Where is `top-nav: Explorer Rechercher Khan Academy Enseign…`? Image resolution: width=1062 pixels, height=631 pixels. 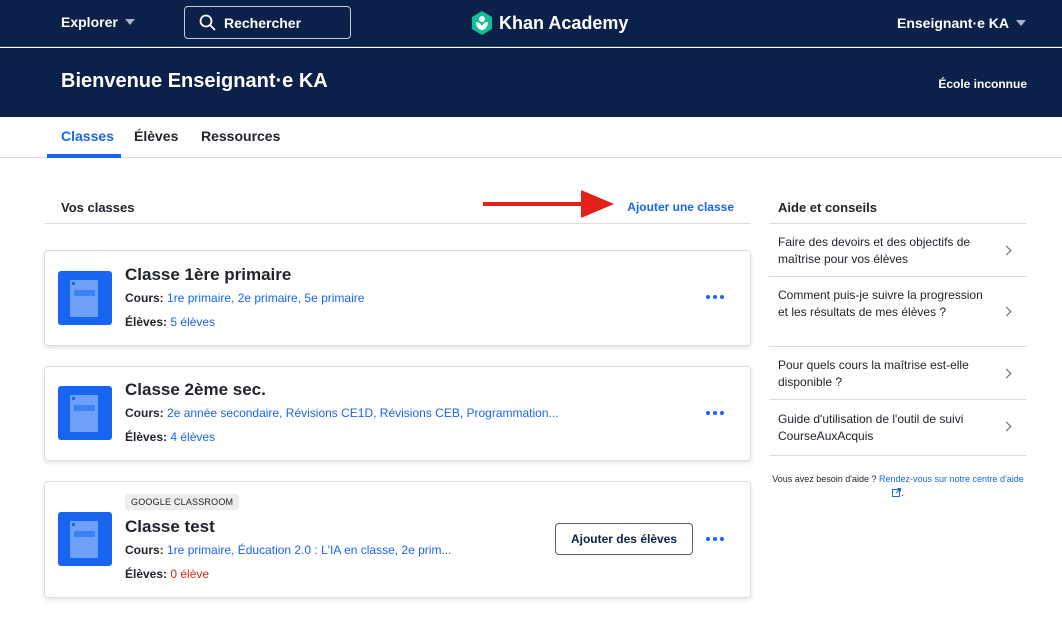 top-nav: Explorer Rechercher Khan Academy Enseign… is located at coordinates (531, 23).